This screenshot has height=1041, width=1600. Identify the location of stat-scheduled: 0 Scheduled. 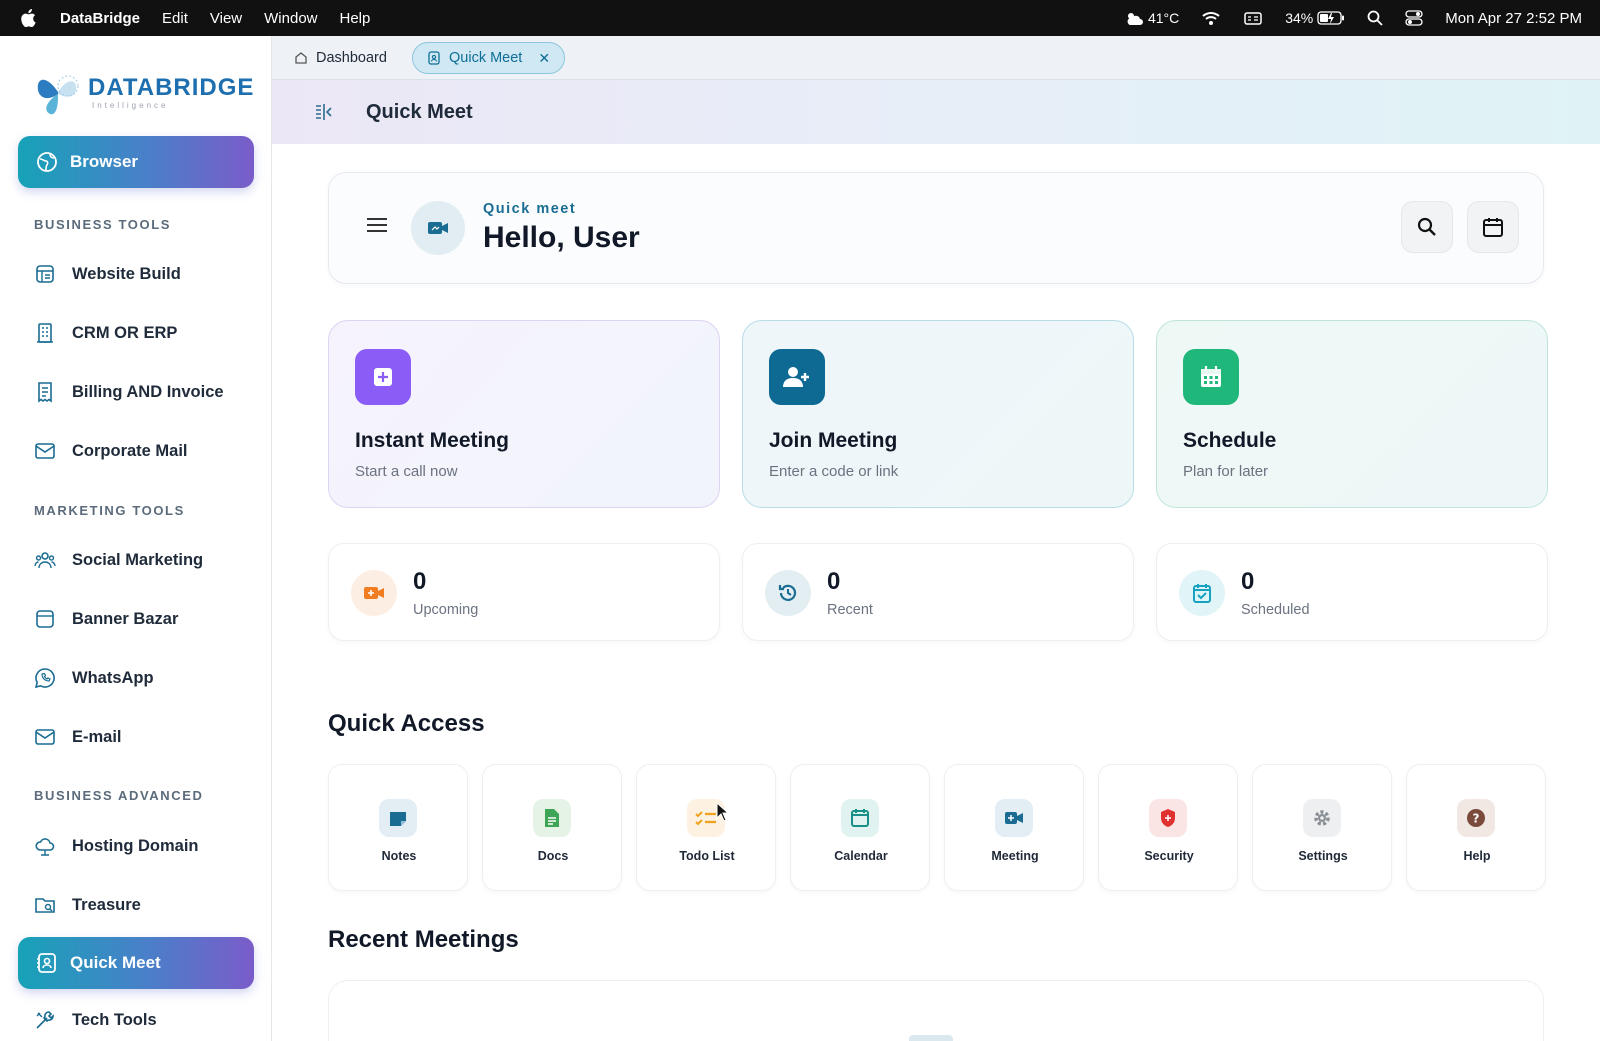
(1352, 592).